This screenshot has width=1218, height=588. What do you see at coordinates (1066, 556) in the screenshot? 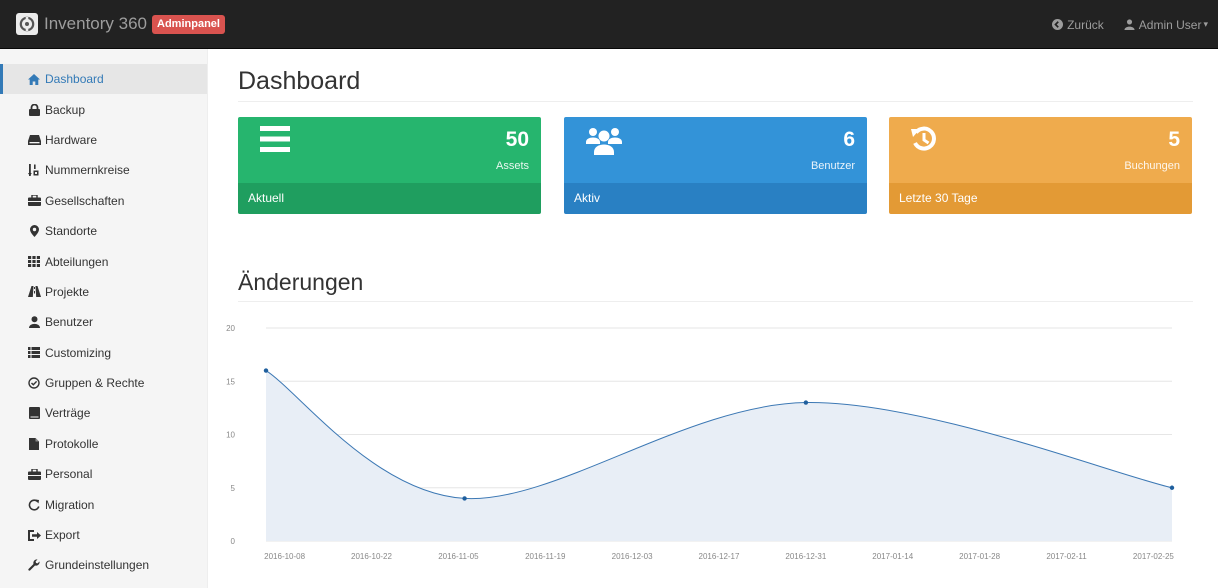
I see `x-tick-label: 2017-02-11` at bounding box center [1066, 556].